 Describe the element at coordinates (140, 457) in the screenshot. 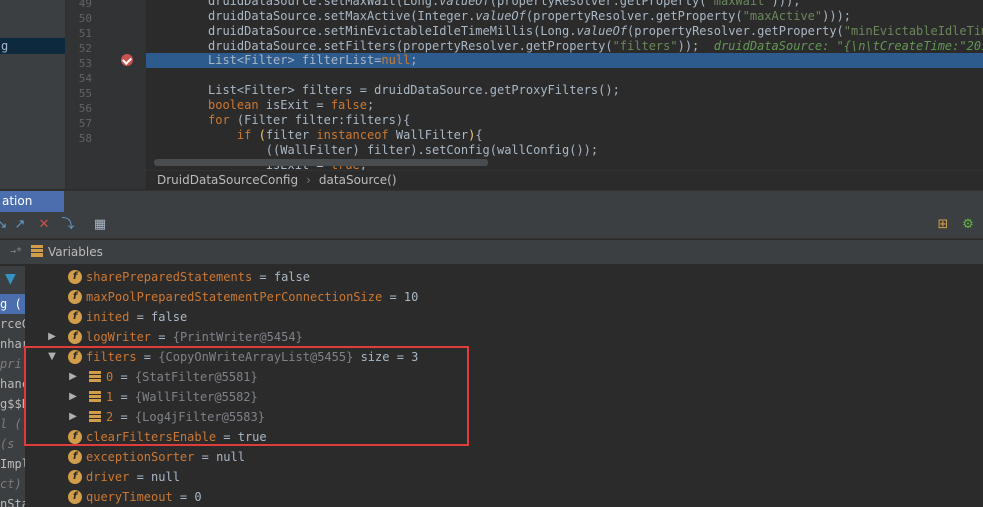

I see `variable-name: exceptionSorter` at that location.